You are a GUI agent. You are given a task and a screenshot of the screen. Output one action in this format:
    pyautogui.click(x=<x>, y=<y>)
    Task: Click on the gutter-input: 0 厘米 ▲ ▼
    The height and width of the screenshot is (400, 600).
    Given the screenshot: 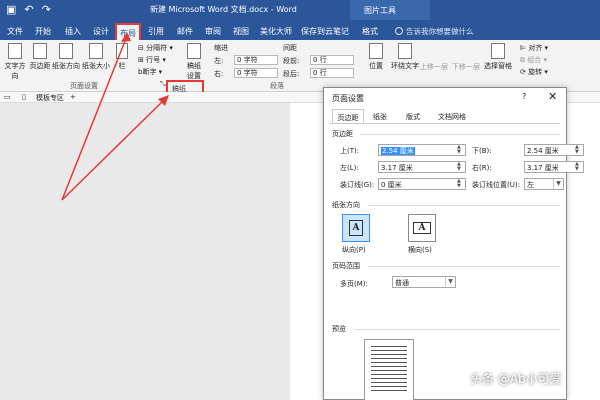 What is the action you would take?
    pyautogui.click(x=422, y=184)
    